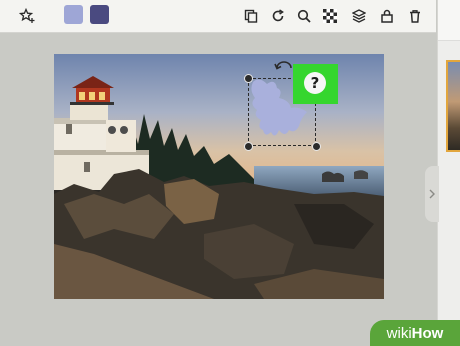 This screenshot has height=346, width=460. What do you see at coordinates (248, 78) in the screenshot?
I see `resize-handle-top-left` at bounding box center [248, 78].